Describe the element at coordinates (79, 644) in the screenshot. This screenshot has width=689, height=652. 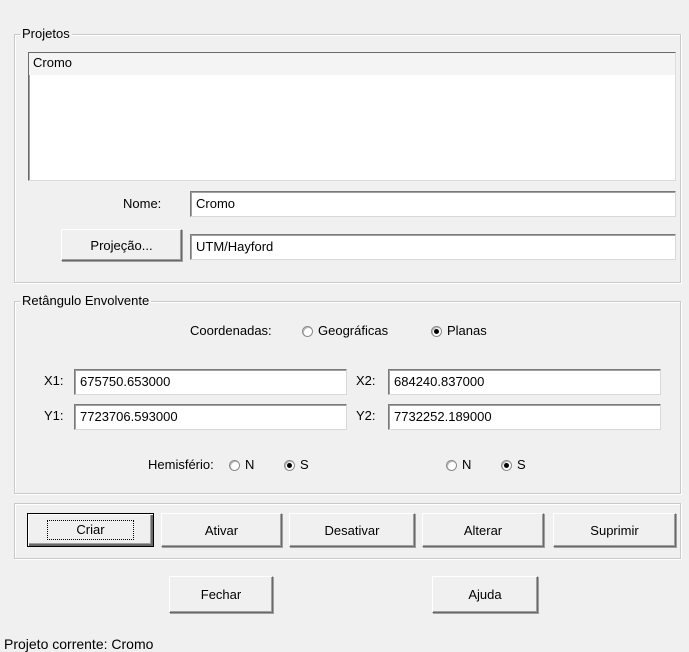
I see `status-text: Projeto corrente: Cromo` at that location.